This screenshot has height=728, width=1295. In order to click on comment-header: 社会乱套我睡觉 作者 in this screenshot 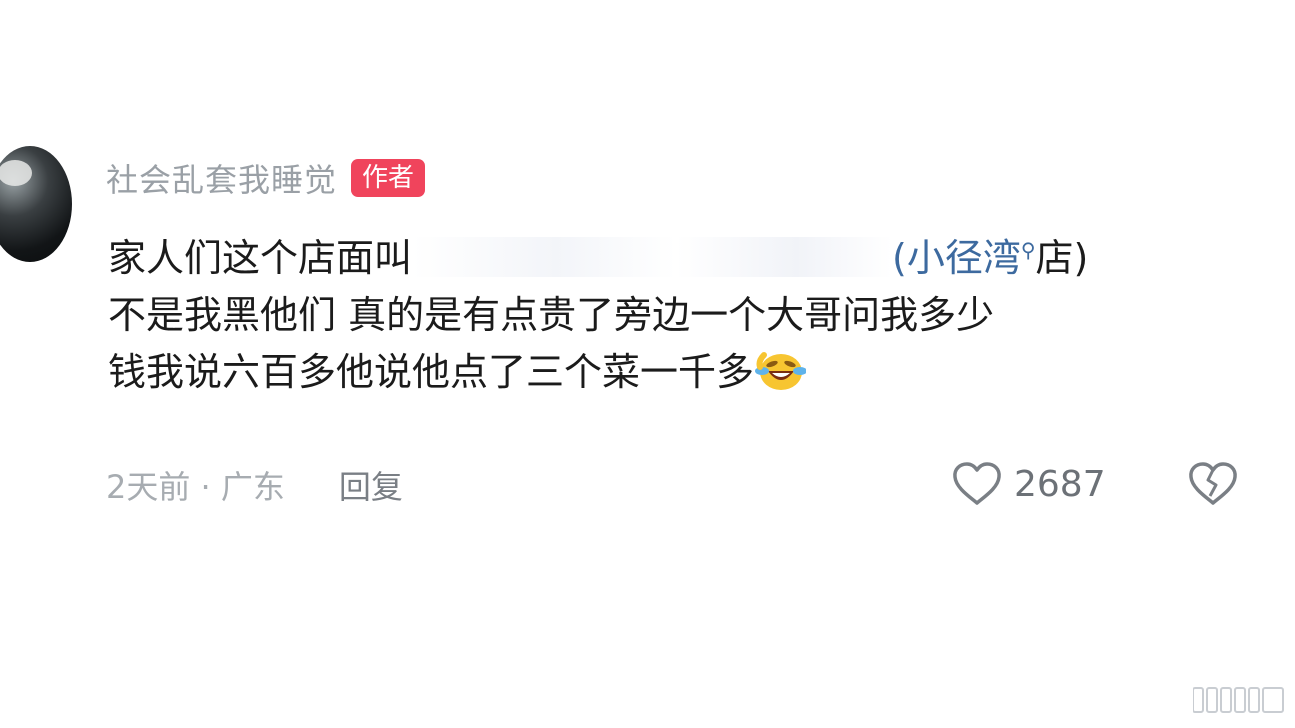, I will do `click(266, 178)`.